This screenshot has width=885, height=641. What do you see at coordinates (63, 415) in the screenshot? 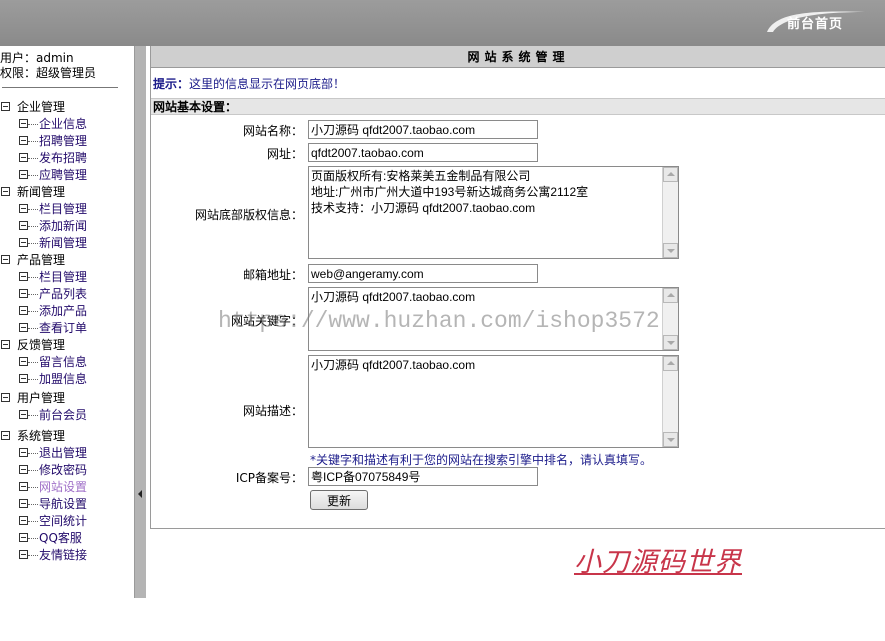
I see `tree-item-label: 前台会员` at bounding box center [63, 415].